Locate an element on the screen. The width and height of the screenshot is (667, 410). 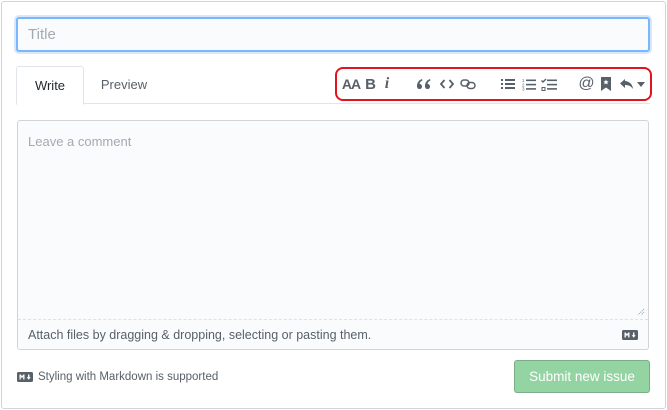
quote-icon is located at coordinates (423, 84).